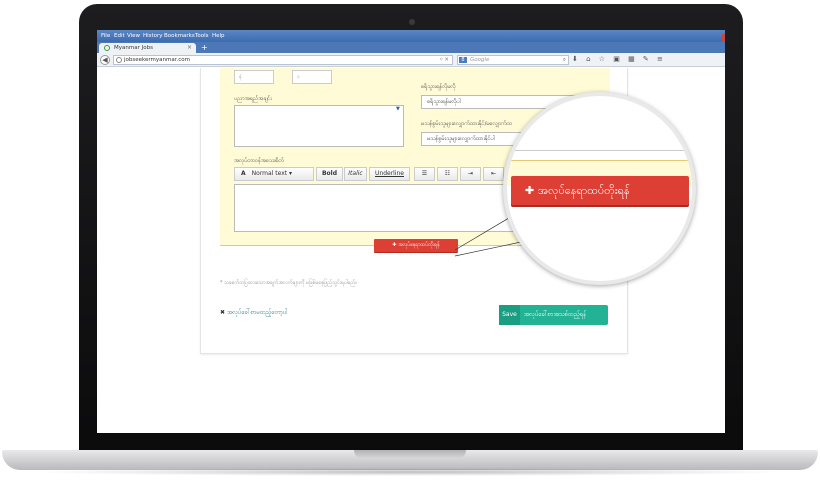 Image resolution: width=820 pixels, height=487 pixels. Describe the element at coordinates (410, 454) in the screenshot. I see `laptop-notch` at that location.